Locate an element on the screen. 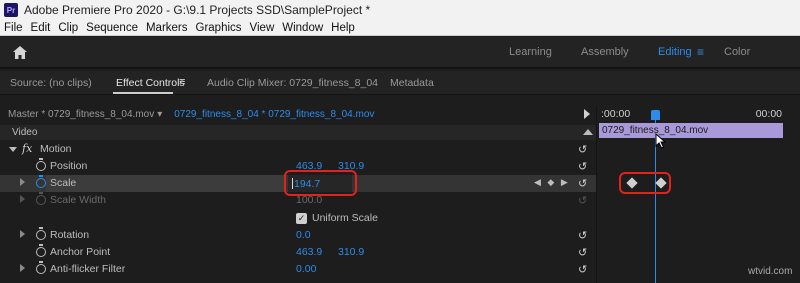 The width and height of the screenshot is (800, 283). scale-row-highlight is located at coordinates (166, 183).